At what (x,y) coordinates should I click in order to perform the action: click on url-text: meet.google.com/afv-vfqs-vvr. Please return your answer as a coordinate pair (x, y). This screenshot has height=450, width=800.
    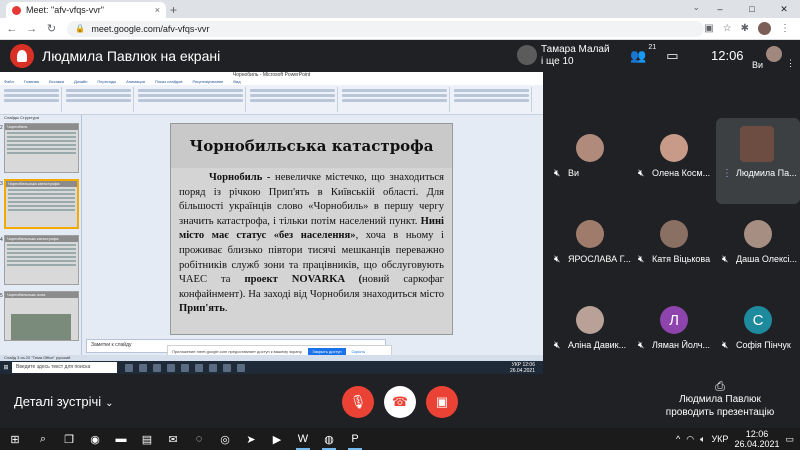
    Looking at the image, I should click on (150, 28).